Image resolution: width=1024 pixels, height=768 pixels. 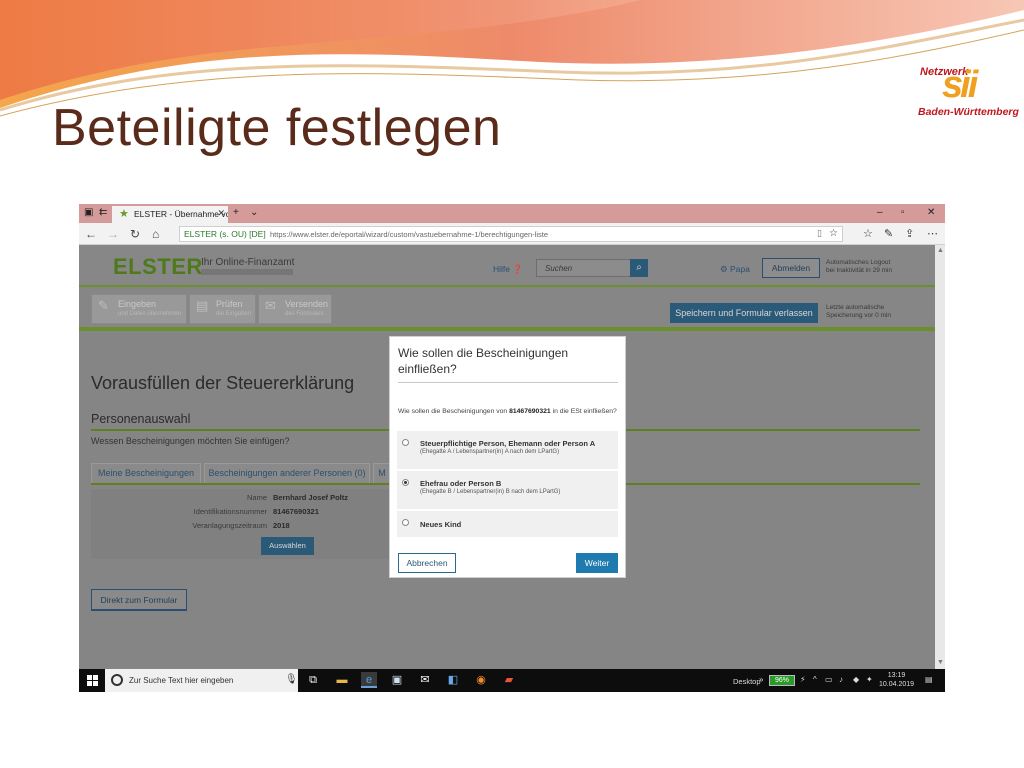 What do you see at coordinates (92, 680) in the screenshot?
I see `windows-start-icon` at bounding box center [92, 680].